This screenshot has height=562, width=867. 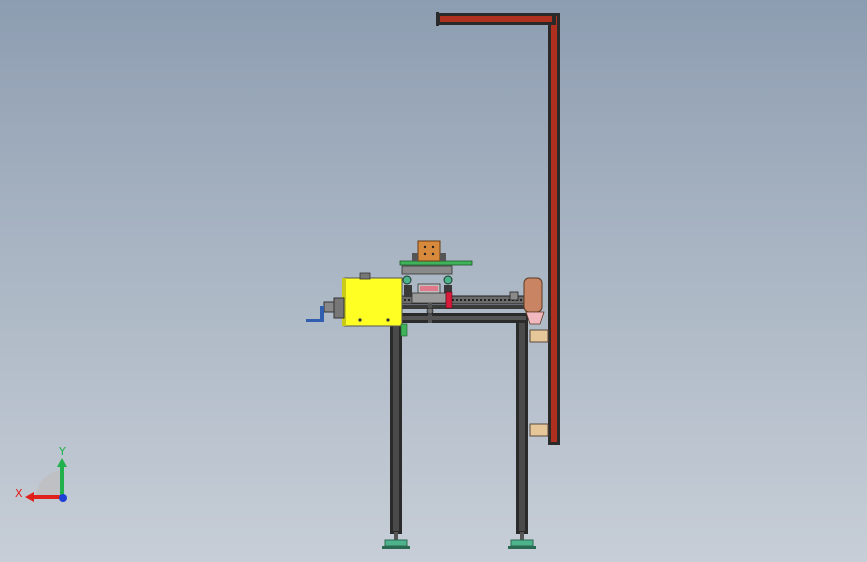 What do you see at coordinates (19, 493) in the screenshot?
I see `triad-x-label: X` at bounding box center [19, 493].